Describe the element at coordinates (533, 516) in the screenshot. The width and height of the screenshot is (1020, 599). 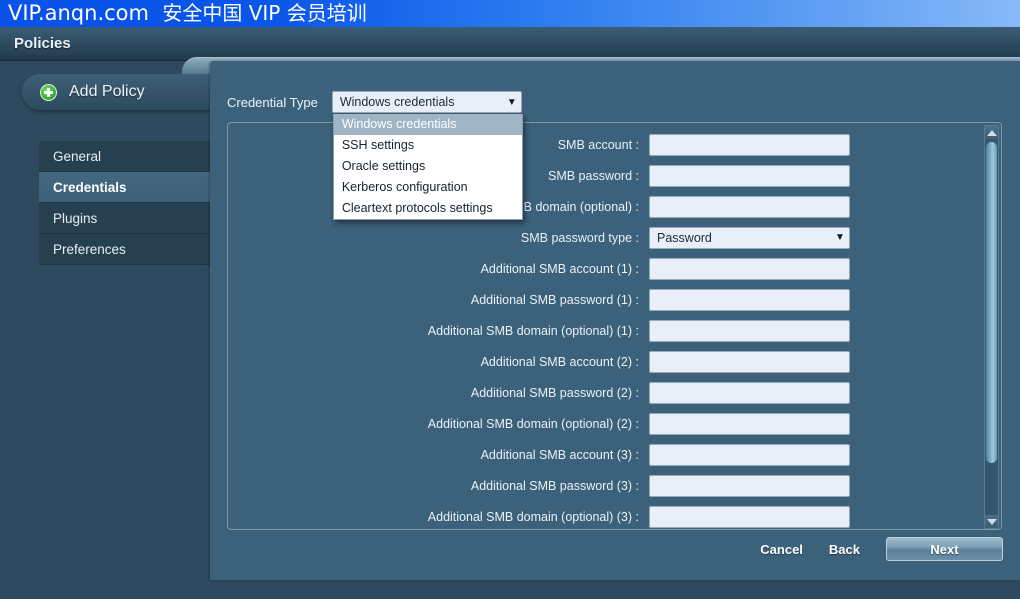
I see `label-additional-smb-domain-3: Additional SMB domain (optional) (3) :` at that location.